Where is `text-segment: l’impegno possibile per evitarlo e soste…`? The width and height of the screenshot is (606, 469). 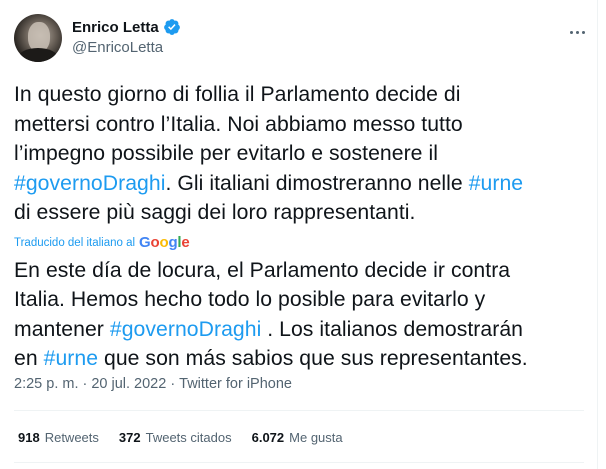
text-segment: l’impegno possibile per evitarlo e soste… is located at coordinates (226, 153).